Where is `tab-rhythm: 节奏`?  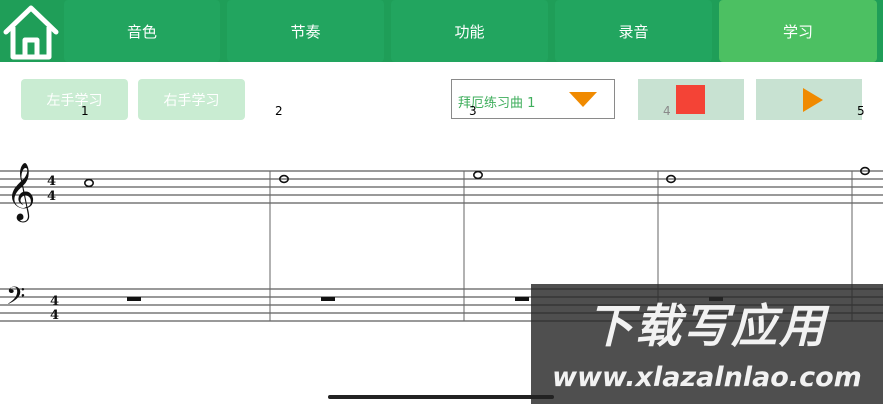 tab-rhythm: 节奏 is located at coordinates (305, 31).